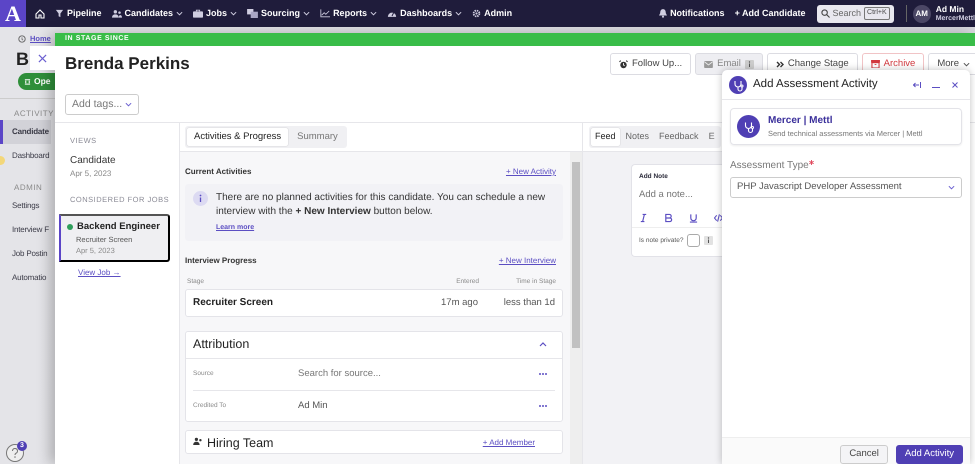 Image resolution: width=975 pixels, height=464 pixels. Describe the element at coordinates (317, 137) in the screenshot. I see `tab: Summary` at that location.